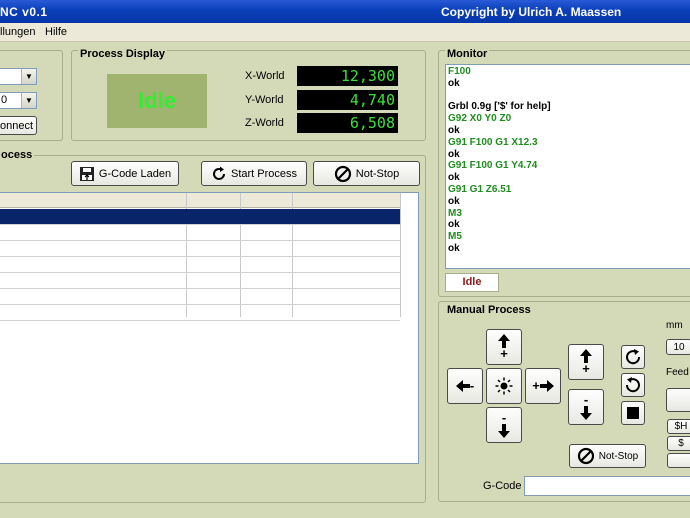 The image size is (690, 518). Describe the element at coordinates (618, 456) in the screenshot. I see `manual-notstop-label: Not-Stop` at that location.